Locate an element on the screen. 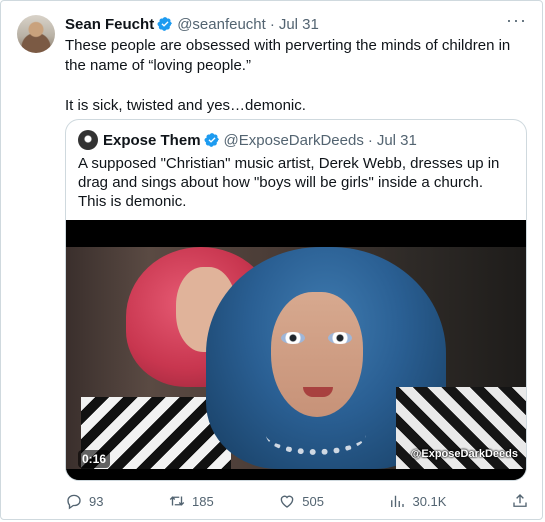 The height and width of the screenshot is (522, 545). reply-button: 93 is located at coordinates (84, 501).